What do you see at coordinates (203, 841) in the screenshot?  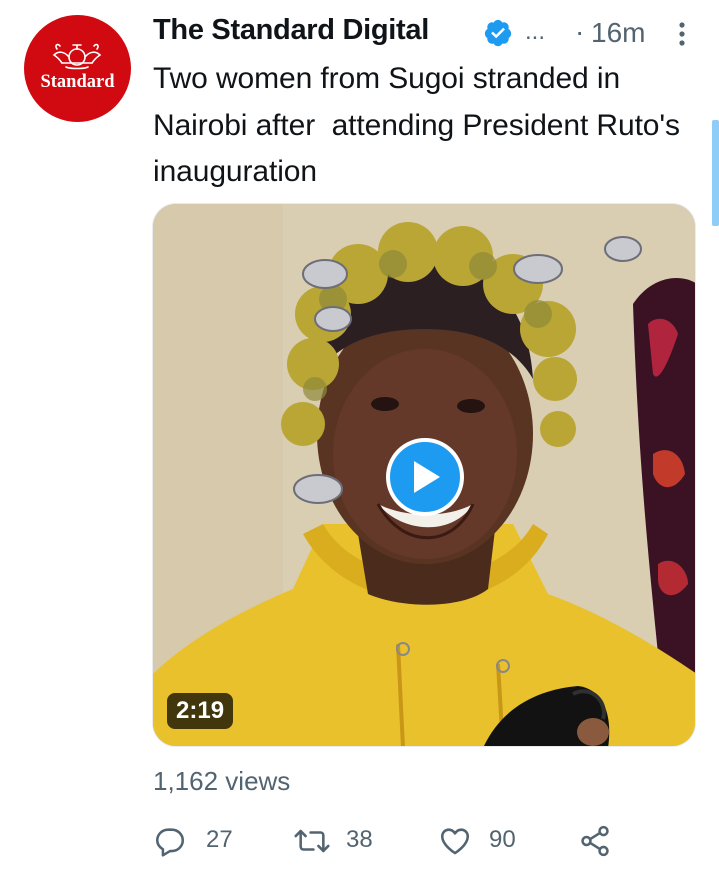 I see `reply-button: 27` at bounding box center [203, 841].